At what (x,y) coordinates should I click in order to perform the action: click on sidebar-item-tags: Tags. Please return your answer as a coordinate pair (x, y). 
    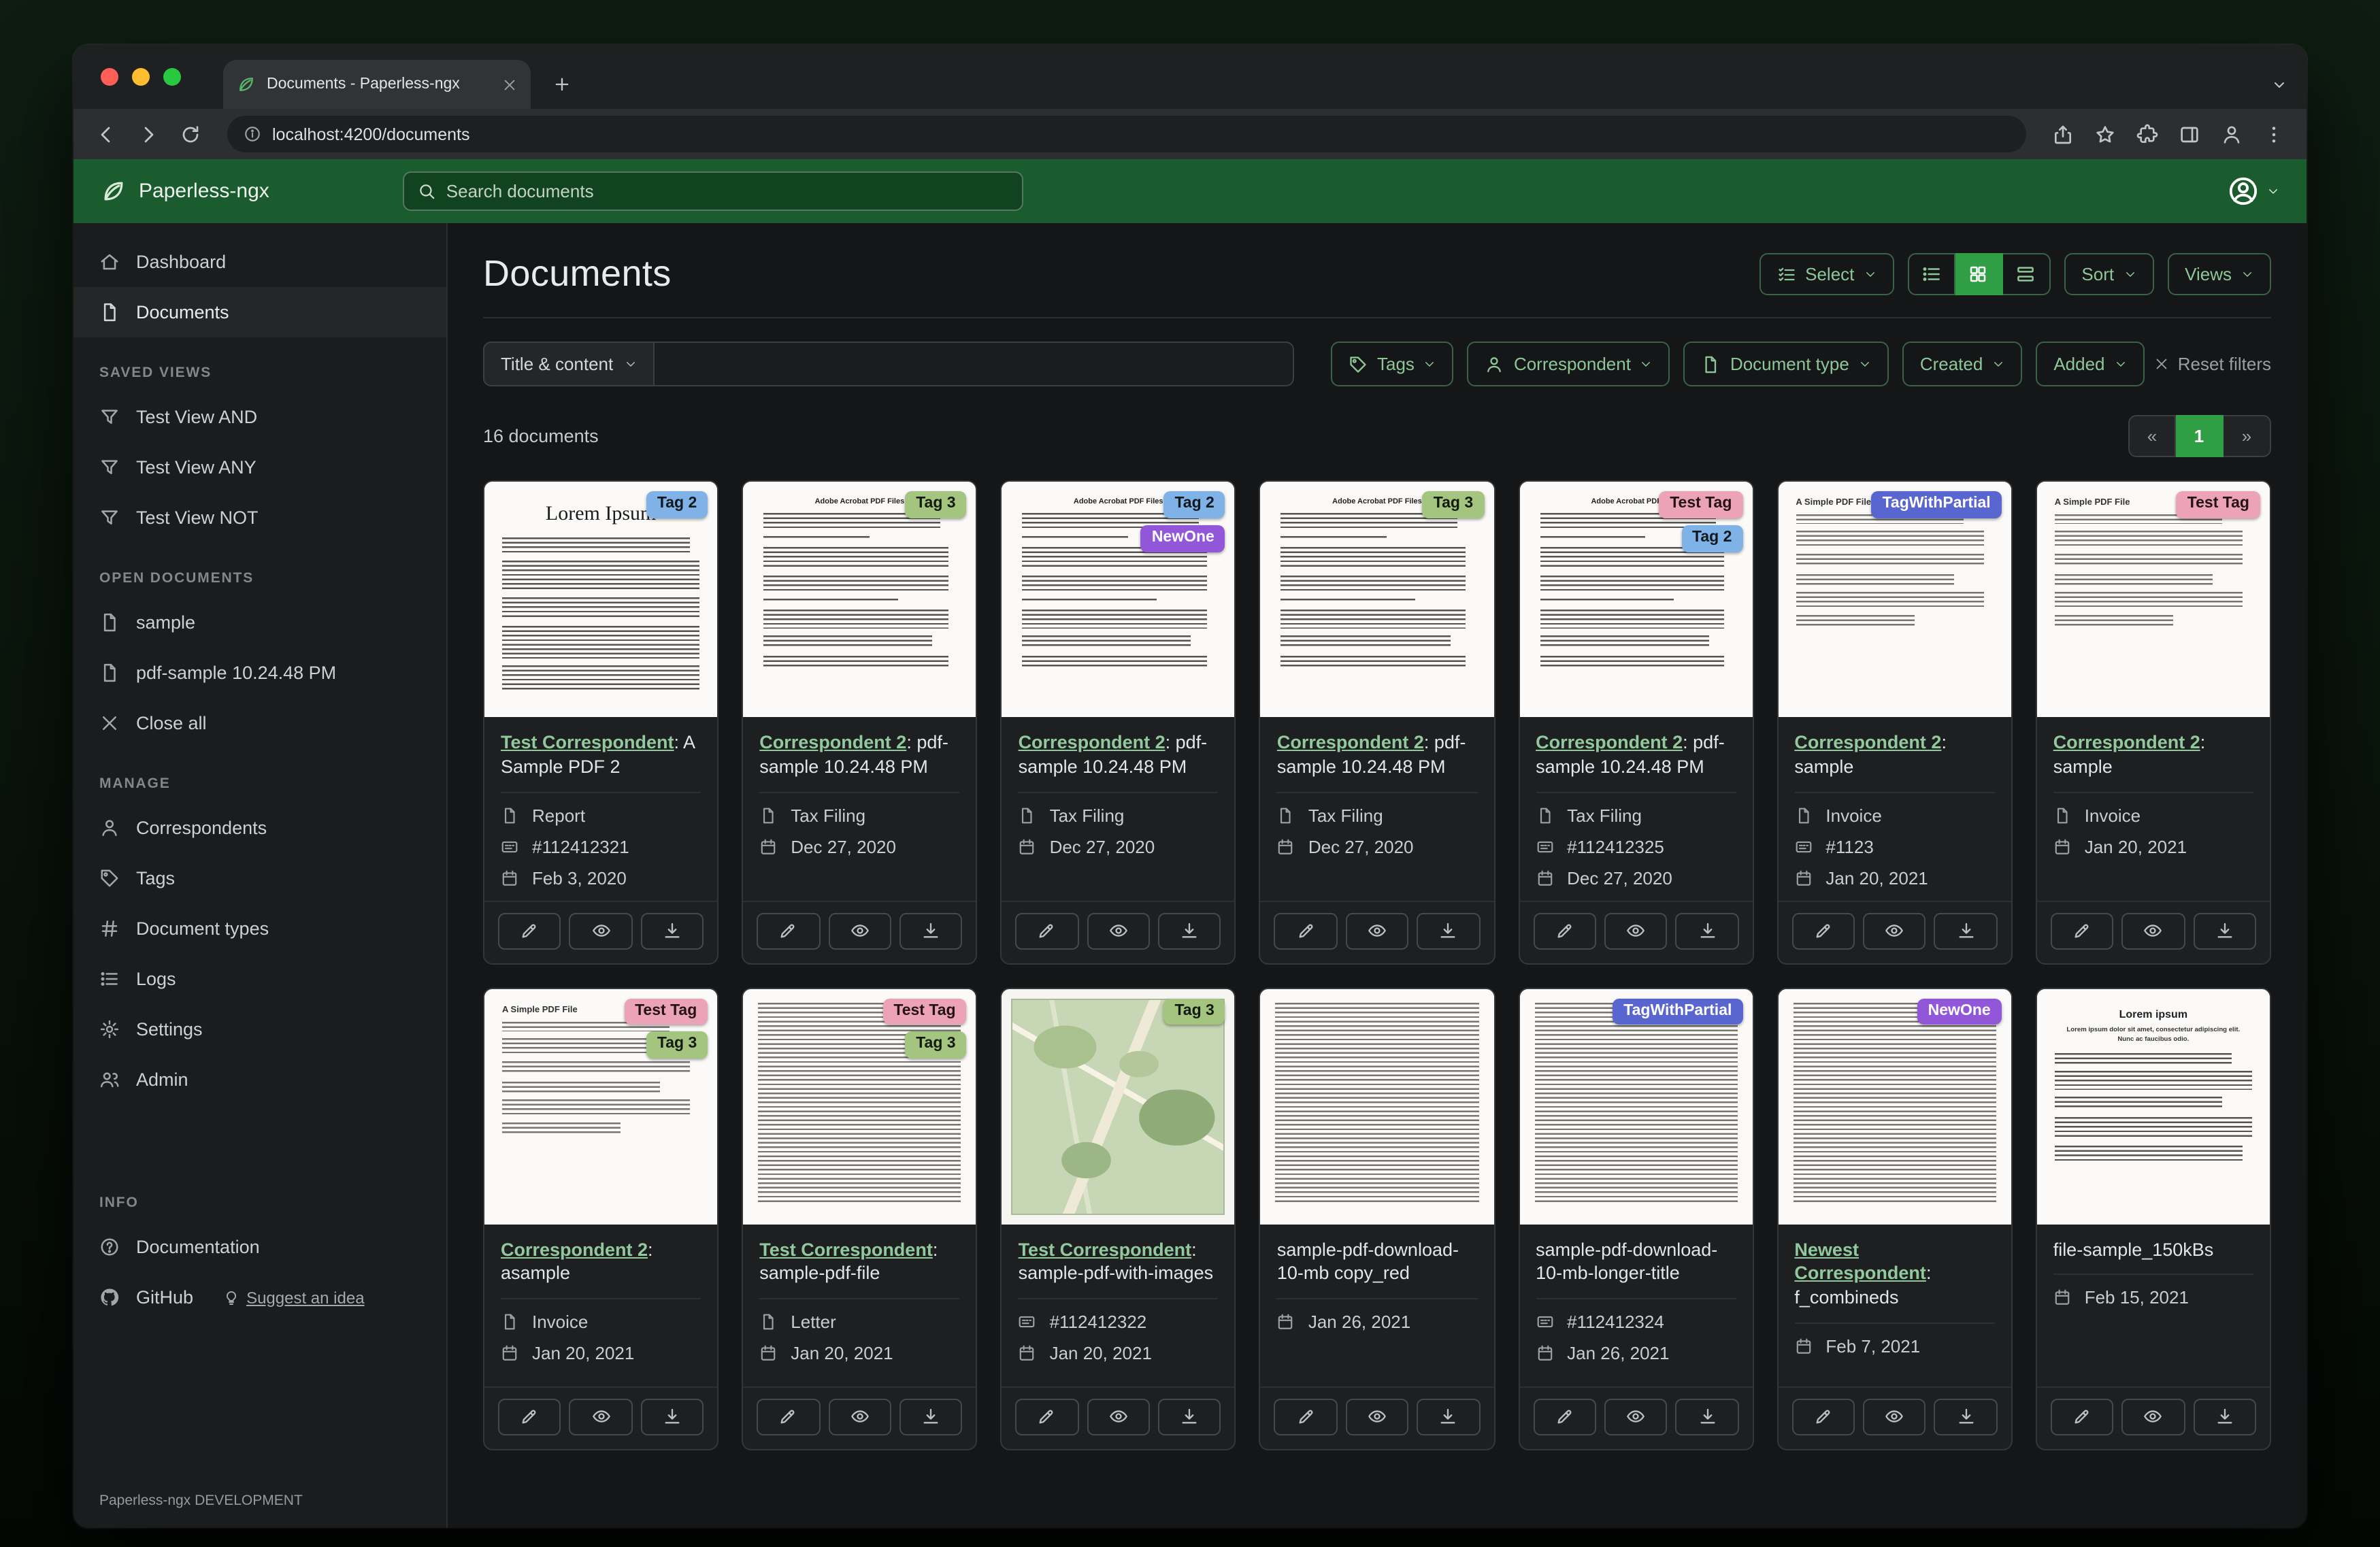
    Looking at the image, I should click on (259, 878).